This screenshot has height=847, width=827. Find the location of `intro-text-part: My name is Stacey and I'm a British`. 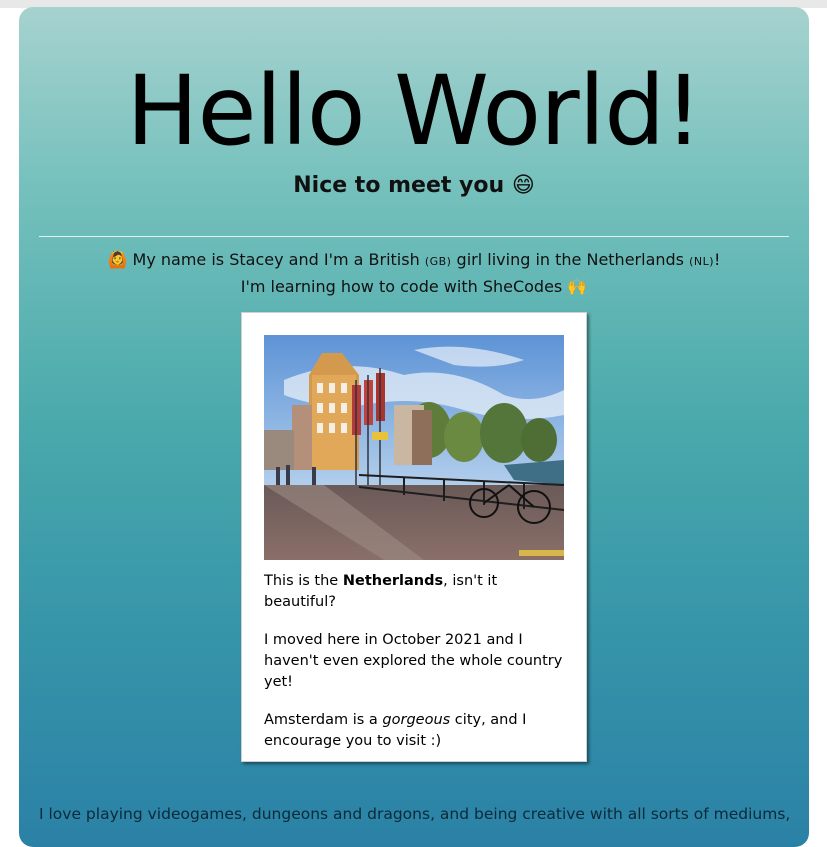

intro-text-part: My name is Stacey and I'm a British is located at coordinates (276, 259).